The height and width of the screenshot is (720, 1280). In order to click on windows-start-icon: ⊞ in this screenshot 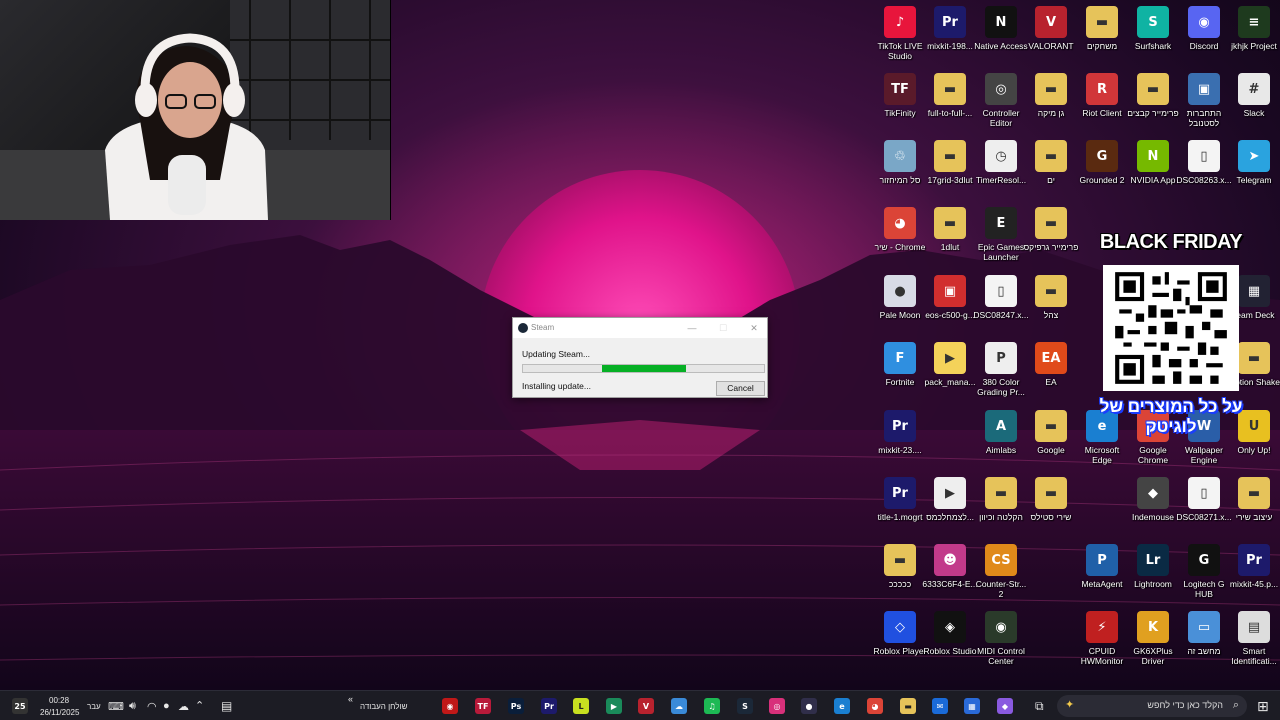, I will do `click(1263, 706)`.